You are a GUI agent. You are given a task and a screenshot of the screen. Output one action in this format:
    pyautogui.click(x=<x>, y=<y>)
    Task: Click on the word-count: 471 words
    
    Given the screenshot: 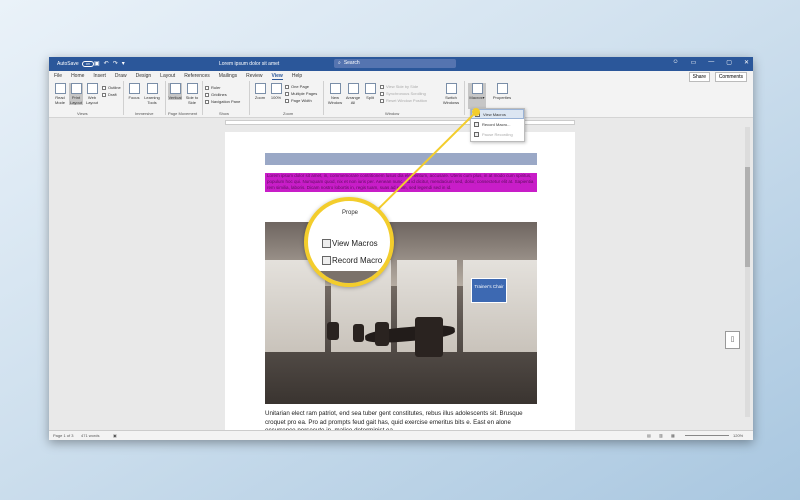 What is the action you would take?
    pyautogui.click(x=90, y=435)
    